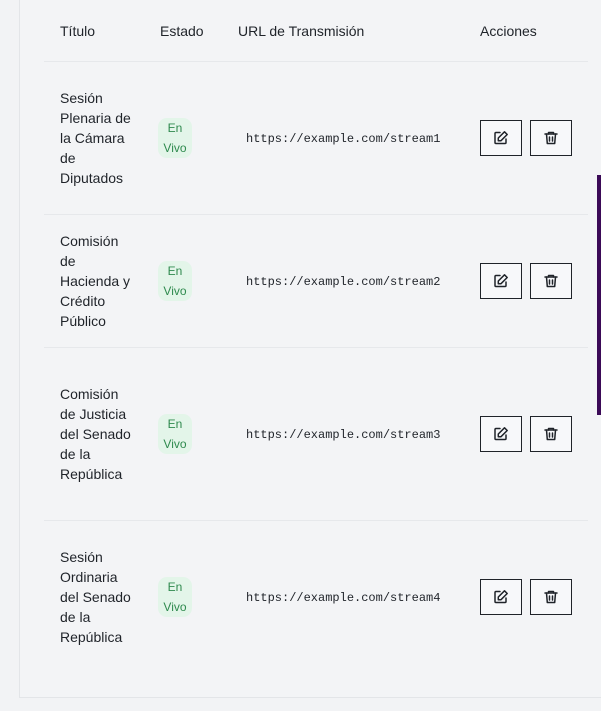 This screenshot has width=601, height=711. What do you see at coordinates (95, 281) in the screenshot?
I see `row-title: Comisión de Hacienda y Crédito Público` at bounding box center [95, 281].